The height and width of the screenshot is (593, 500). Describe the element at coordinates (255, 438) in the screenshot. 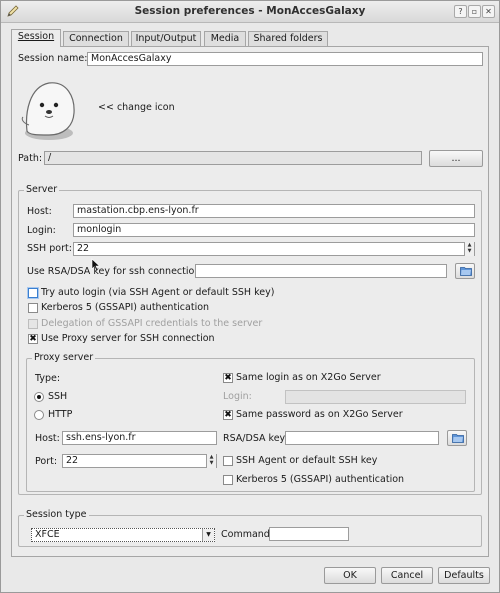

I see `proxy-rsa-label: RSA/DSA key:` at that location.